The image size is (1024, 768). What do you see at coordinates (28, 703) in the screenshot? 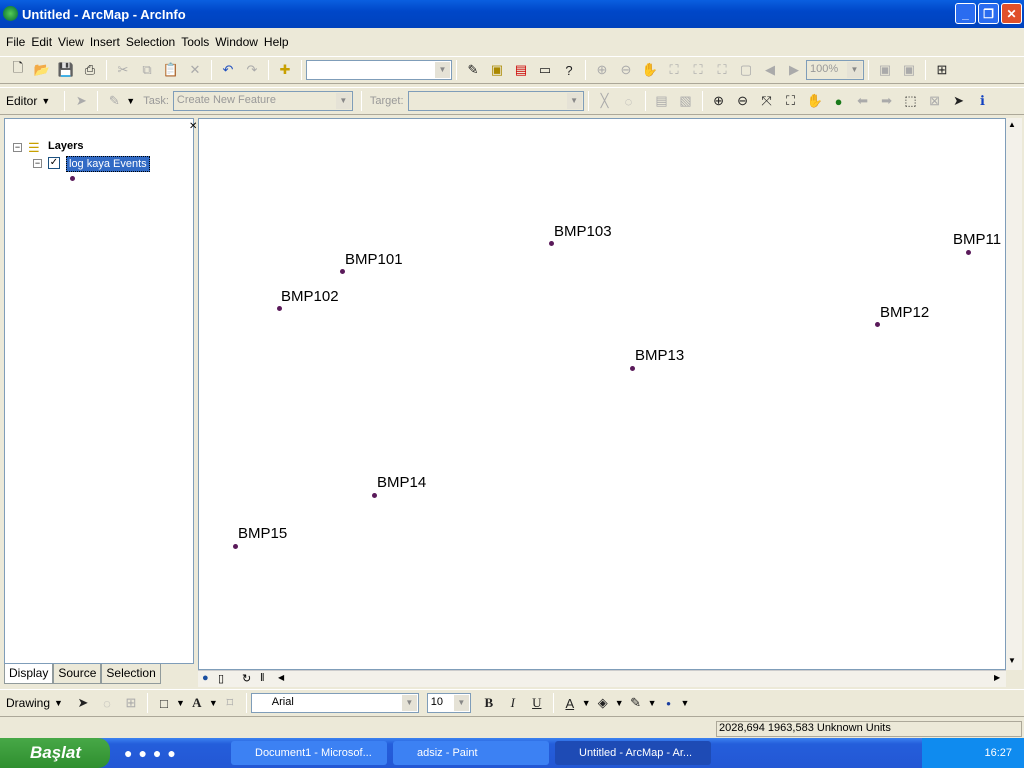
I see `drawing-menu: Drawing` at bounding box center [28, 703].